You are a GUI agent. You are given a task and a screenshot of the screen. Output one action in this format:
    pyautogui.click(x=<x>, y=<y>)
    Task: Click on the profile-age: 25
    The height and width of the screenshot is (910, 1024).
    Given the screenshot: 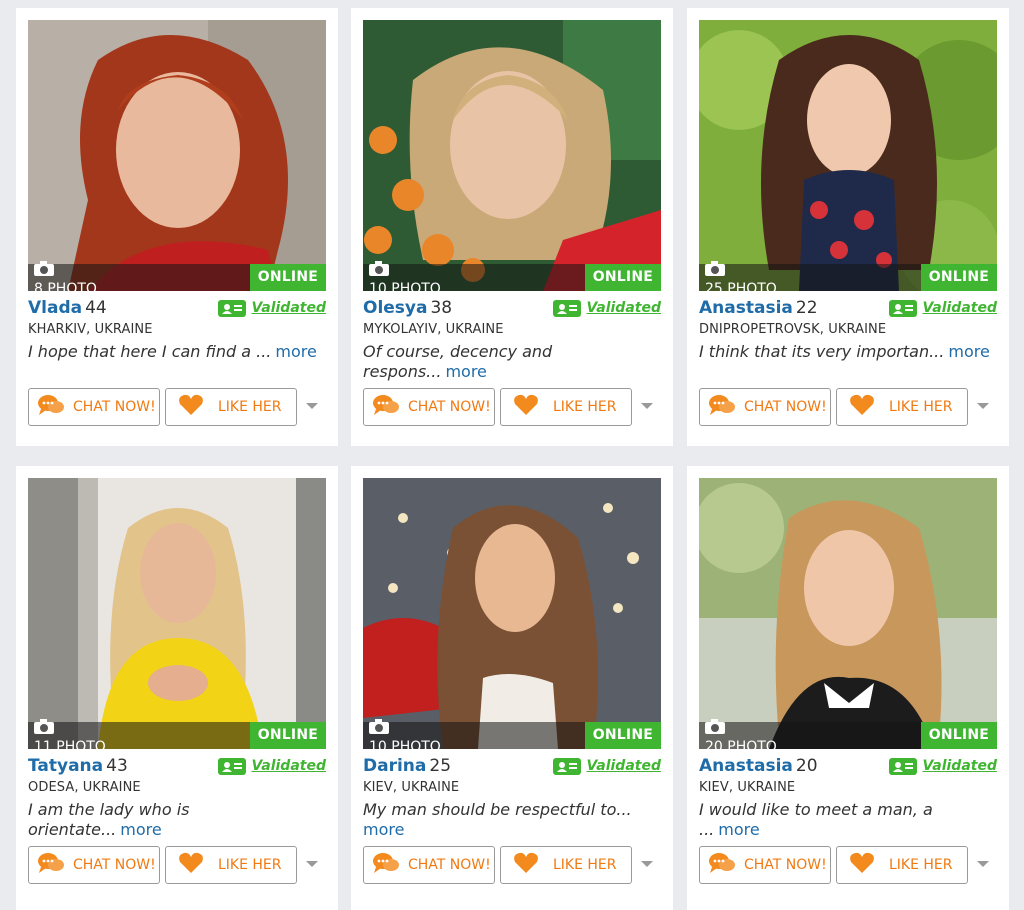 What is the action you would take?
    pyautogui.click(x=440, y=766)
    